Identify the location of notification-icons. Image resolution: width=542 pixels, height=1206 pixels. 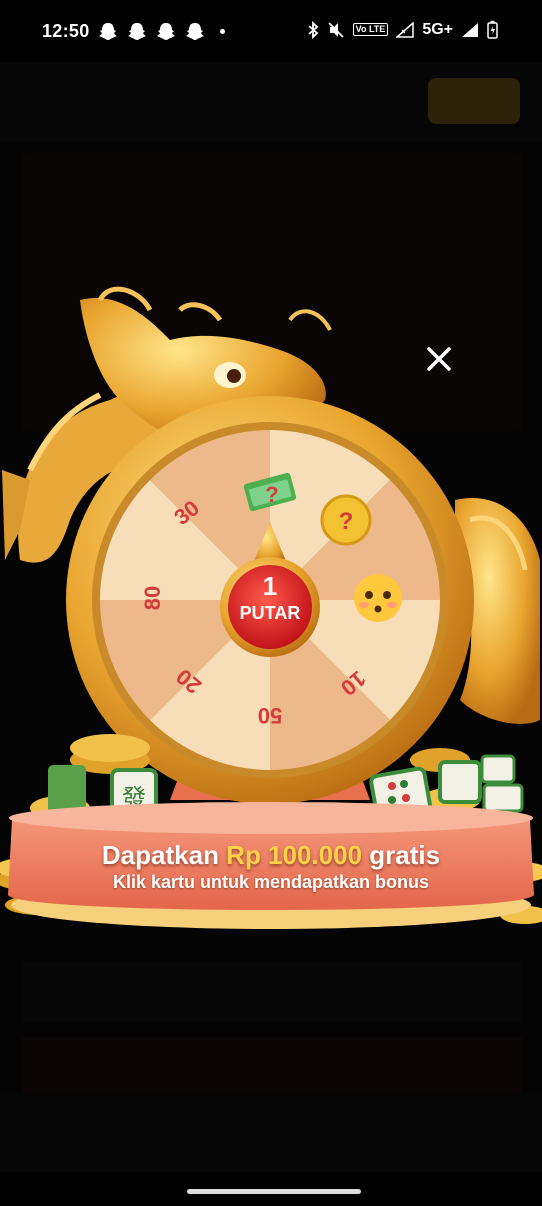
(161, 31).